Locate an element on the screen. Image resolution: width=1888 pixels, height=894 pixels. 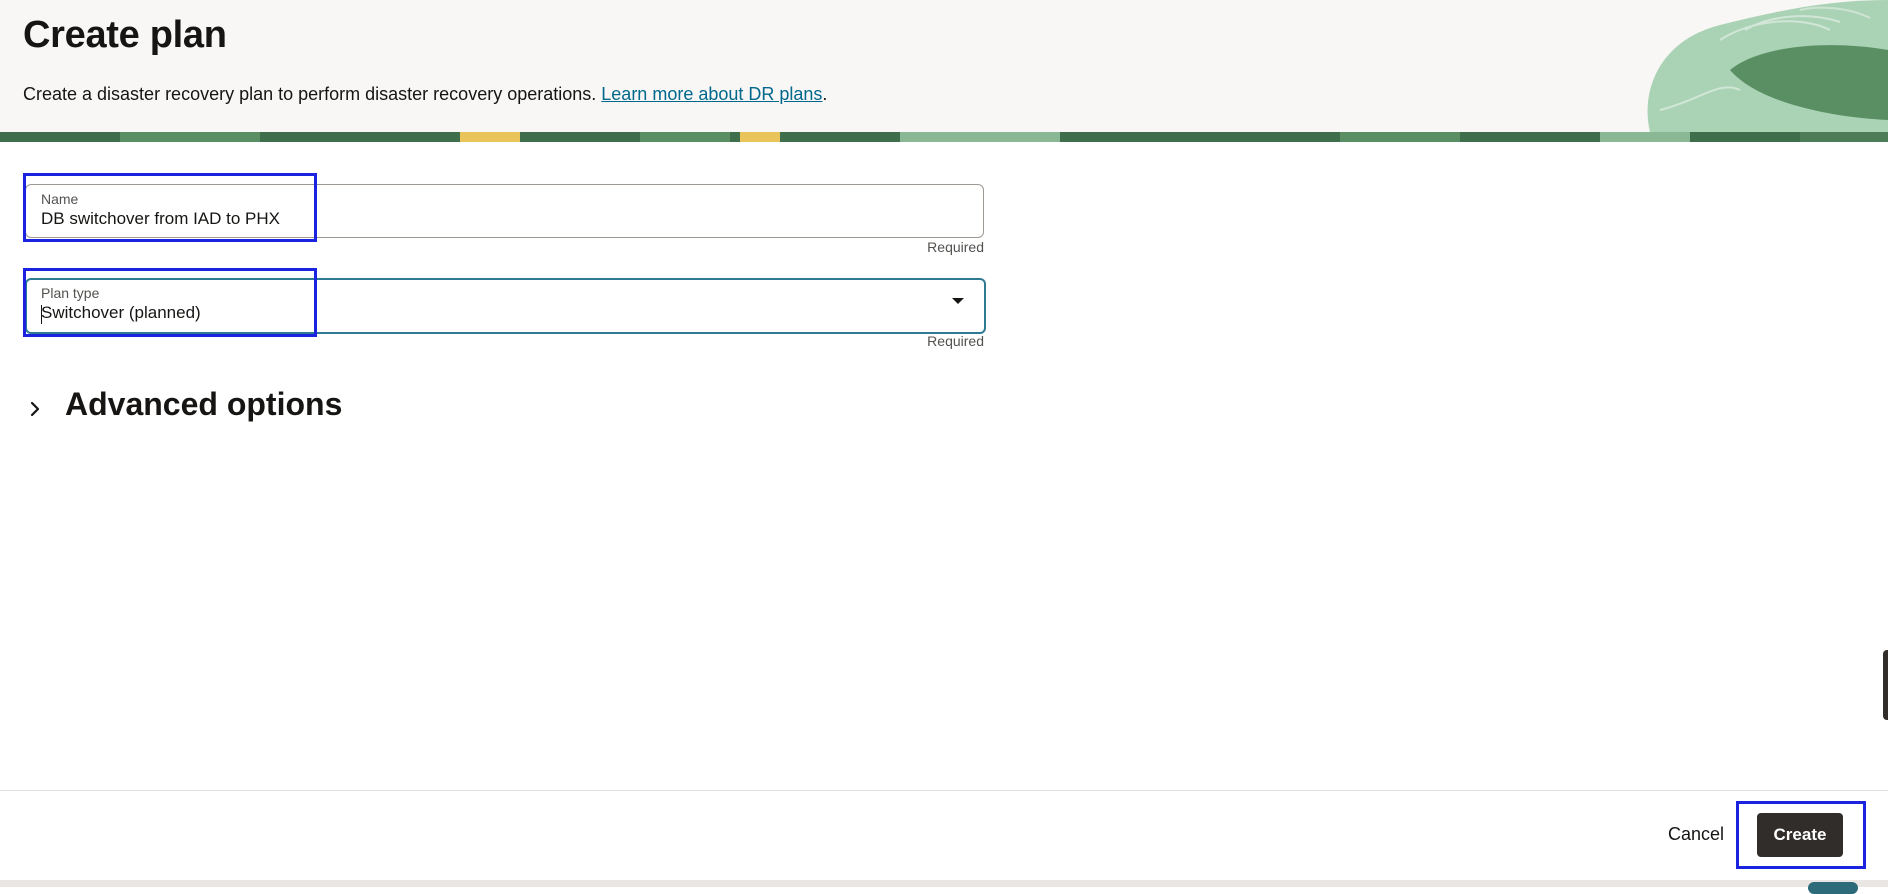
plan-type-label: Plan type is located at coordinates (70, 293).